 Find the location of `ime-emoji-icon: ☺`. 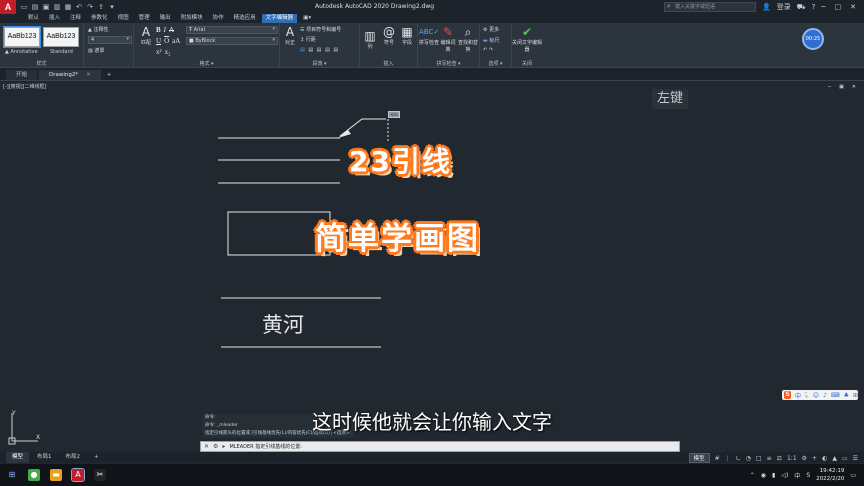

ime-emoji-icon: ☺ is located at coordinates (816, 395).